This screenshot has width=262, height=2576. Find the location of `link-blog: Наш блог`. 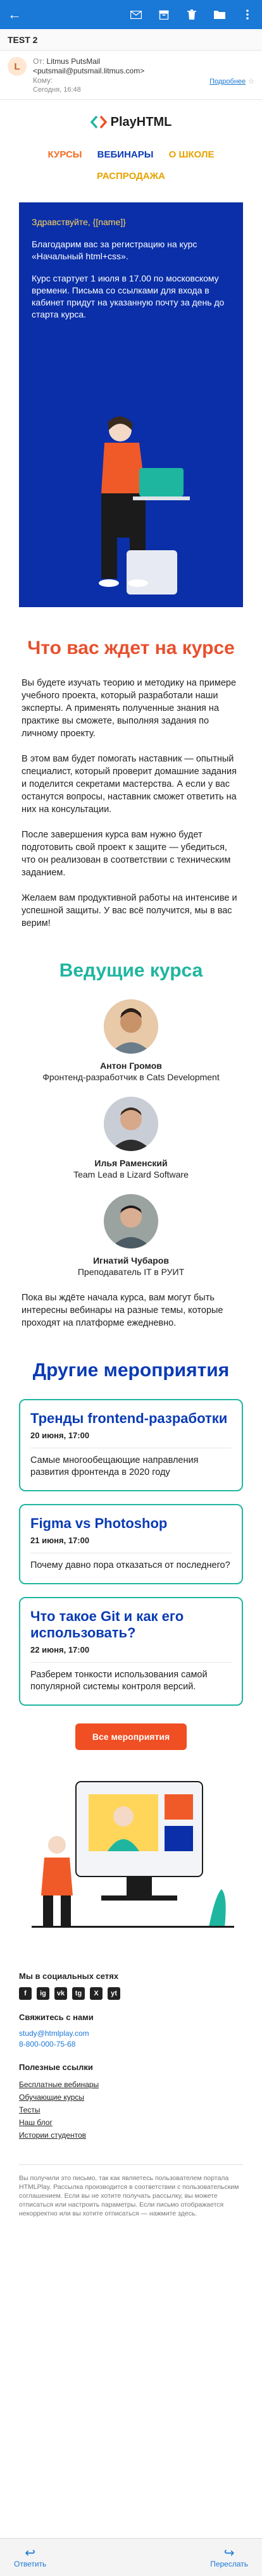

link-blog: Наш блог is located at coordinates (131, 2122).